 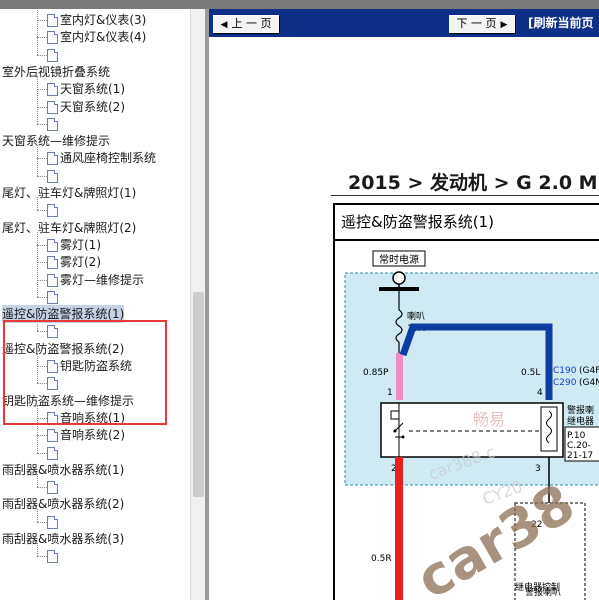 I want to click on tree-item-label: 尾灯、驻车灯&牌照灯(2), so click(x=69, y=228).